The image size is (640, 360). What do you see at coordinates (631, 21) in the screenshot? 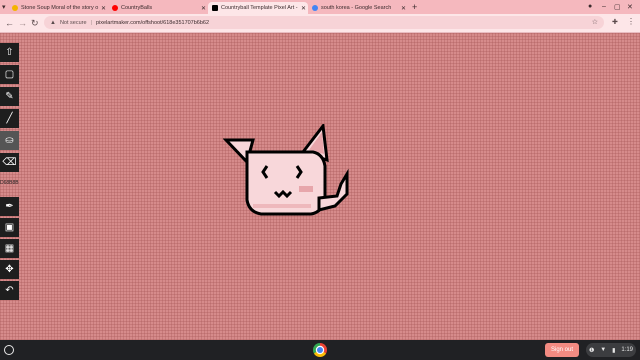
I see `menu-icon: ⋮` at bounding box center [631, 21].